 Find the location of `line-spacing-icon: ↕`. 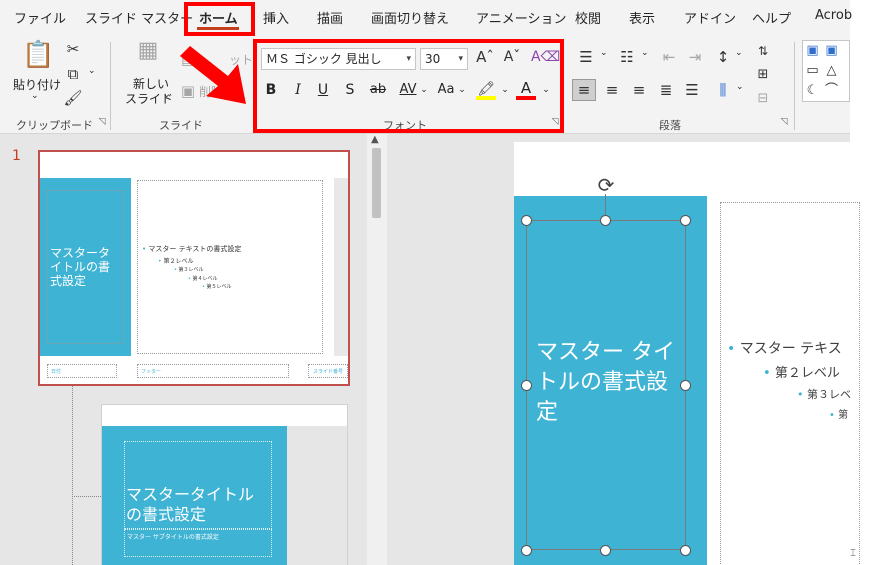

line-spacing-icon: ↕ is located at coordinates (723, 57).